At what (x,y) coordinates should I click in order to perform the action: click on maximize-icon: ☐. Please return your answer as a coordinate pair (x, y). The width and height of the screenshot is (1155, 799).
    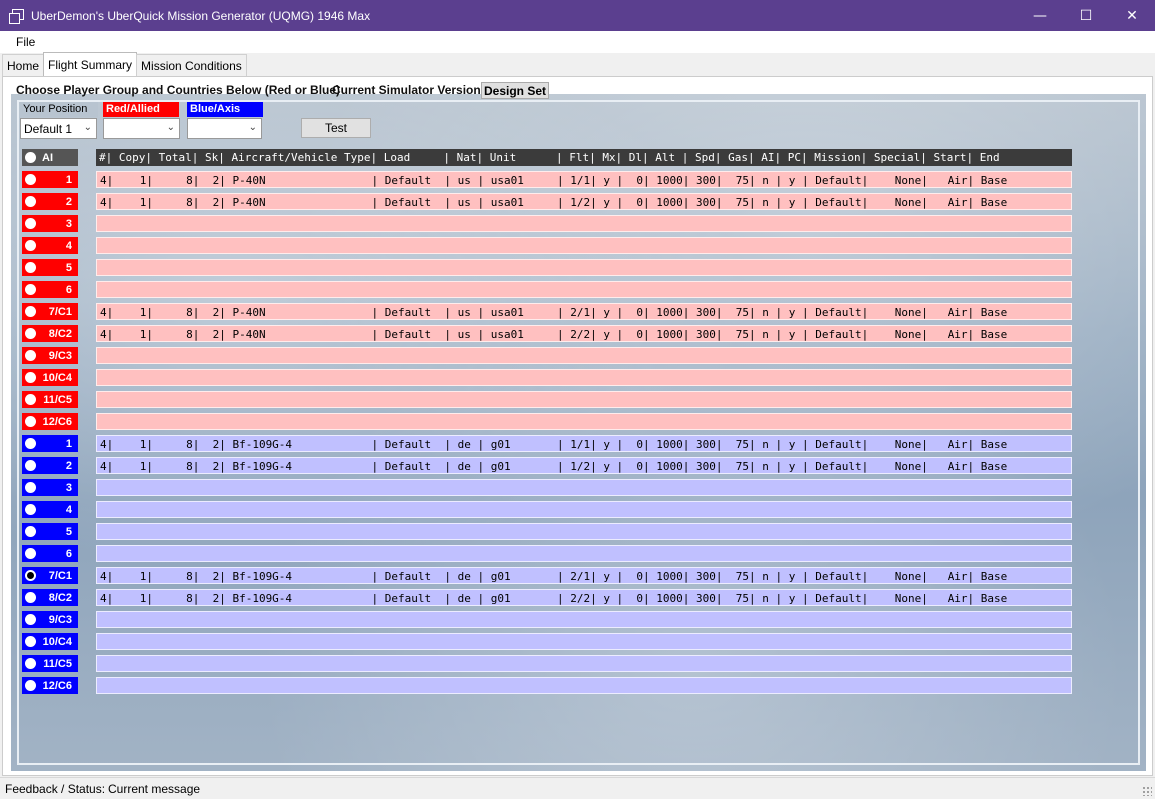
    Looking at the image, I should click on (1086, 15).